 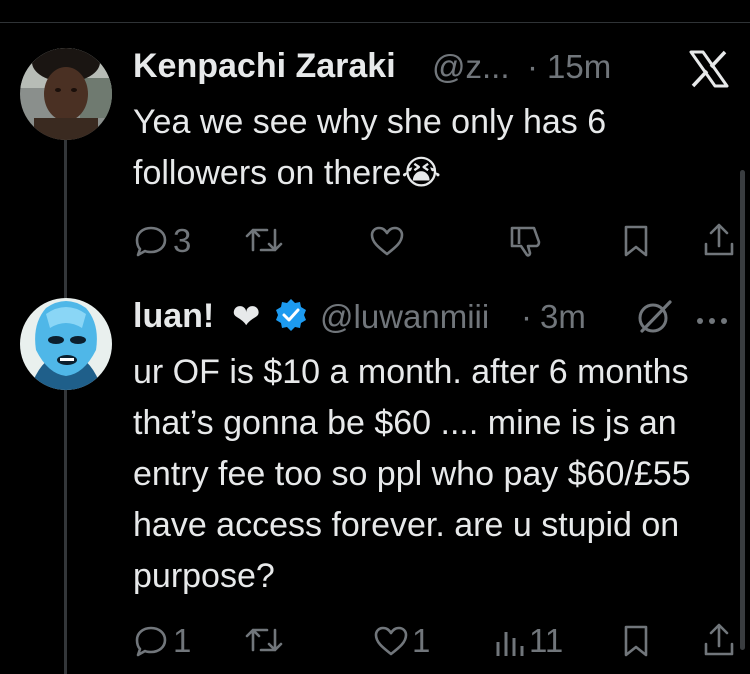 I want to click on like-button, so click(x=387, y=241).